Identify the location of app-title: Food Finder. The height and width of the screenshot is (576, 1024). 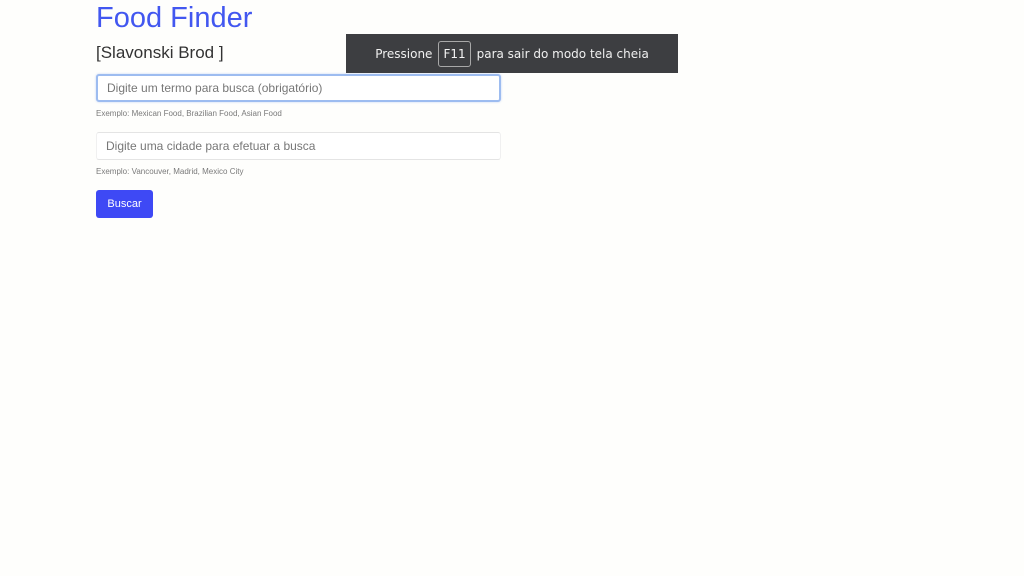
(174, 18).